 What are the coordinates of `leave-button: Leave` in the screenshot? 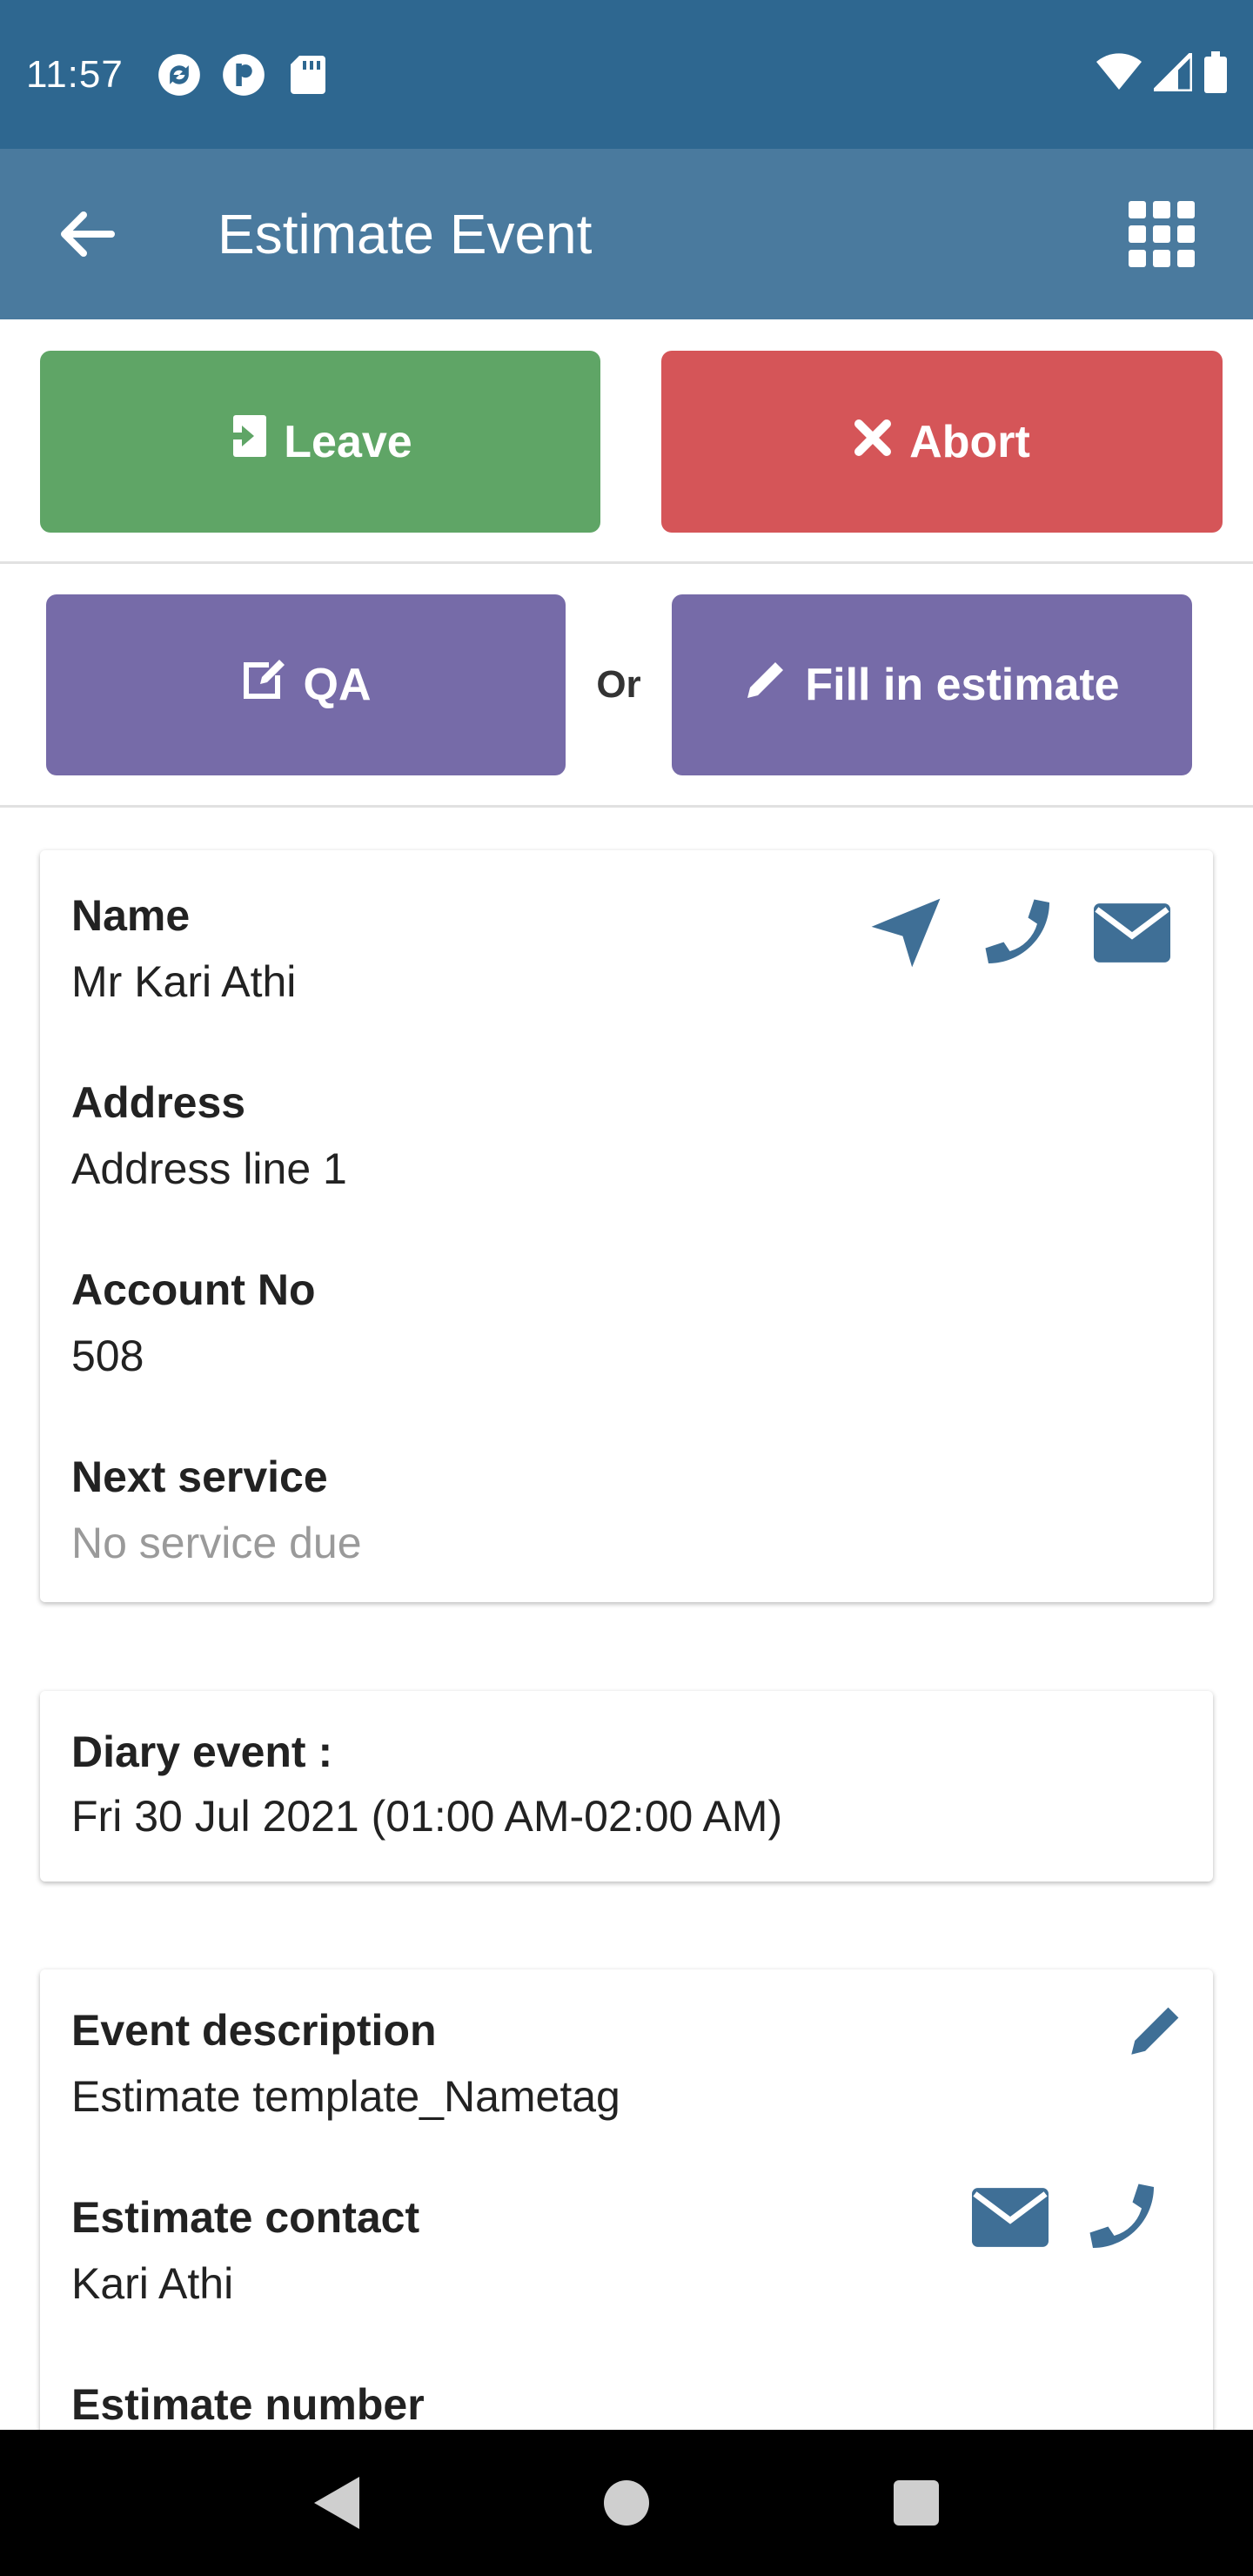 It's located at (320, 442).